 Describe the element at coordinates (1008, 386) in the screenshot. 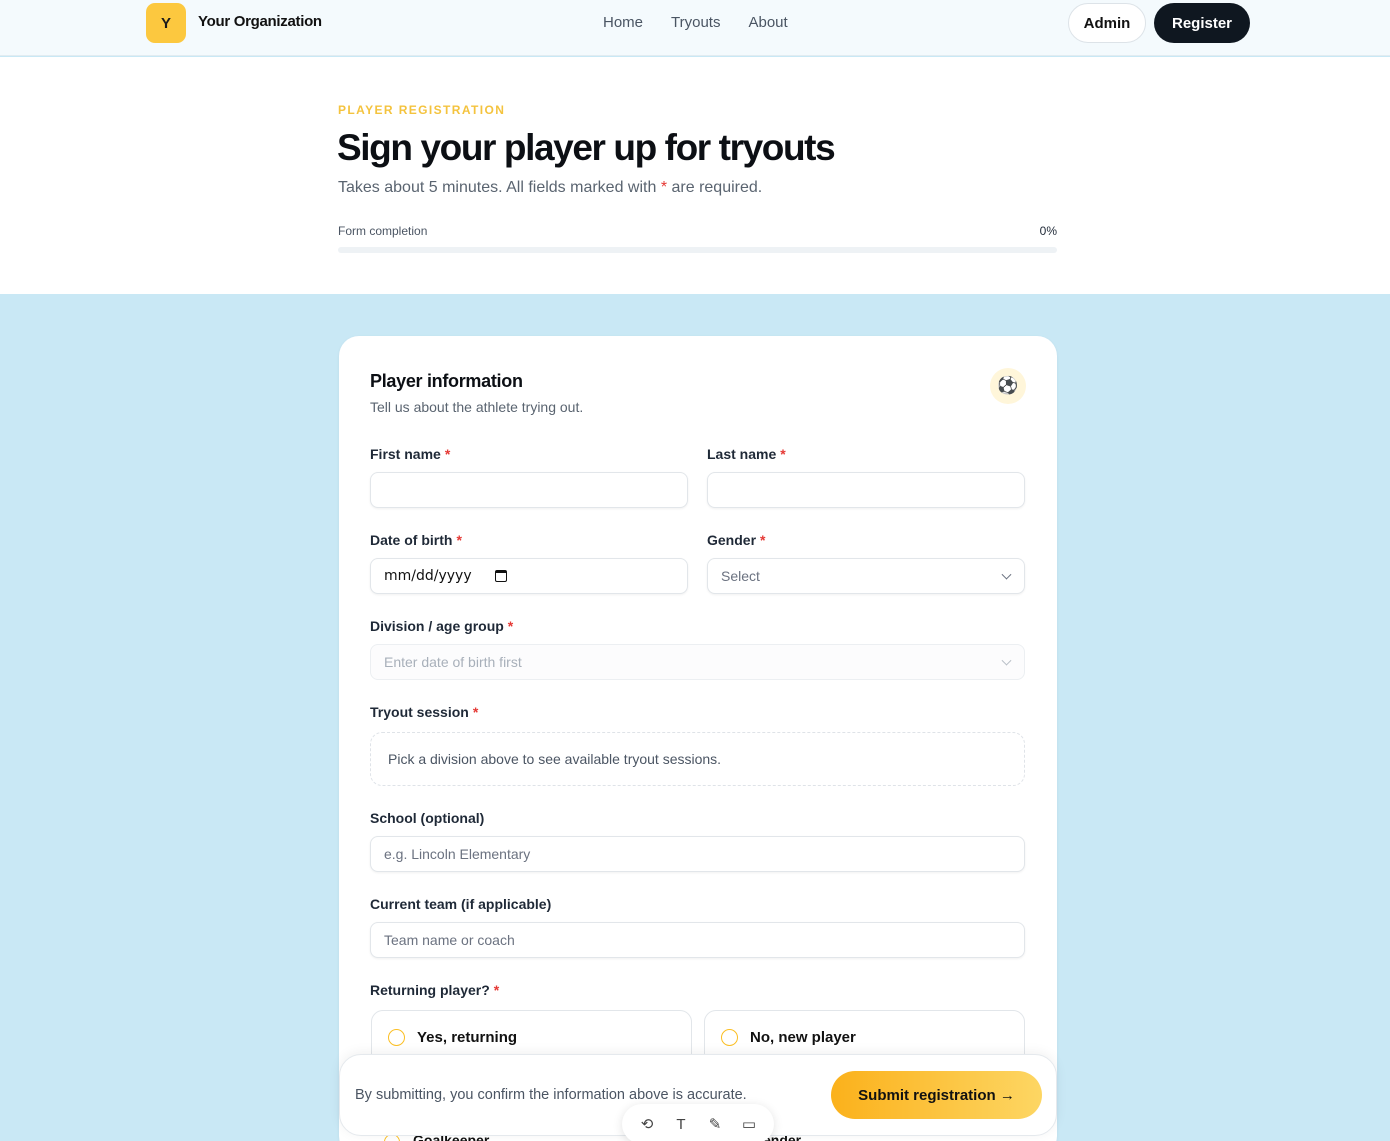

I see `soccer-ball-icon: ⚽` at that location.